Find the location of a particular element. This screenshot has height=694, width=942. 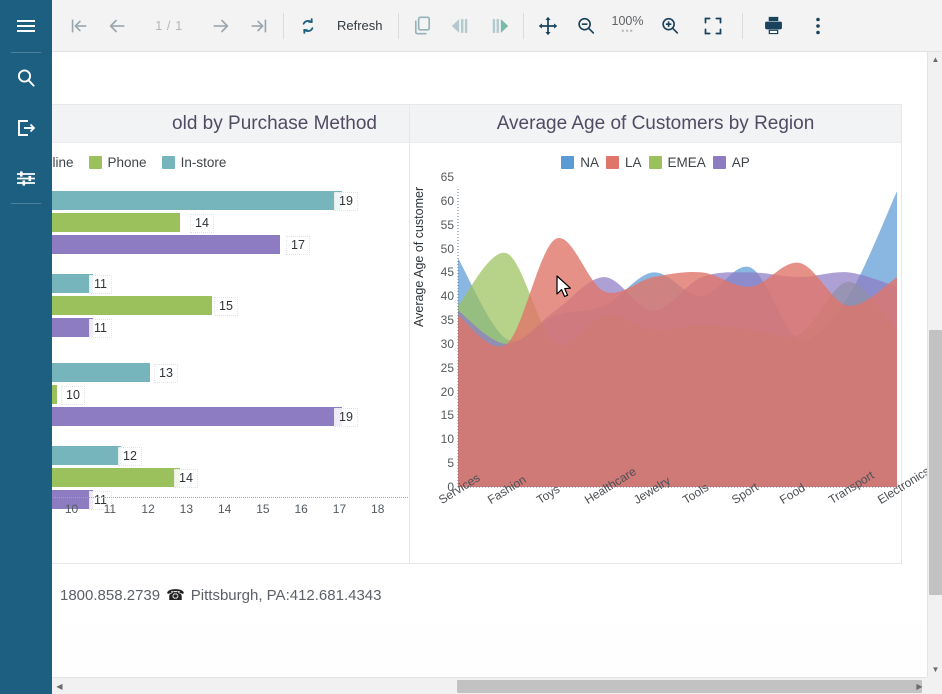

search-icon is located at coordinates (26, 78).